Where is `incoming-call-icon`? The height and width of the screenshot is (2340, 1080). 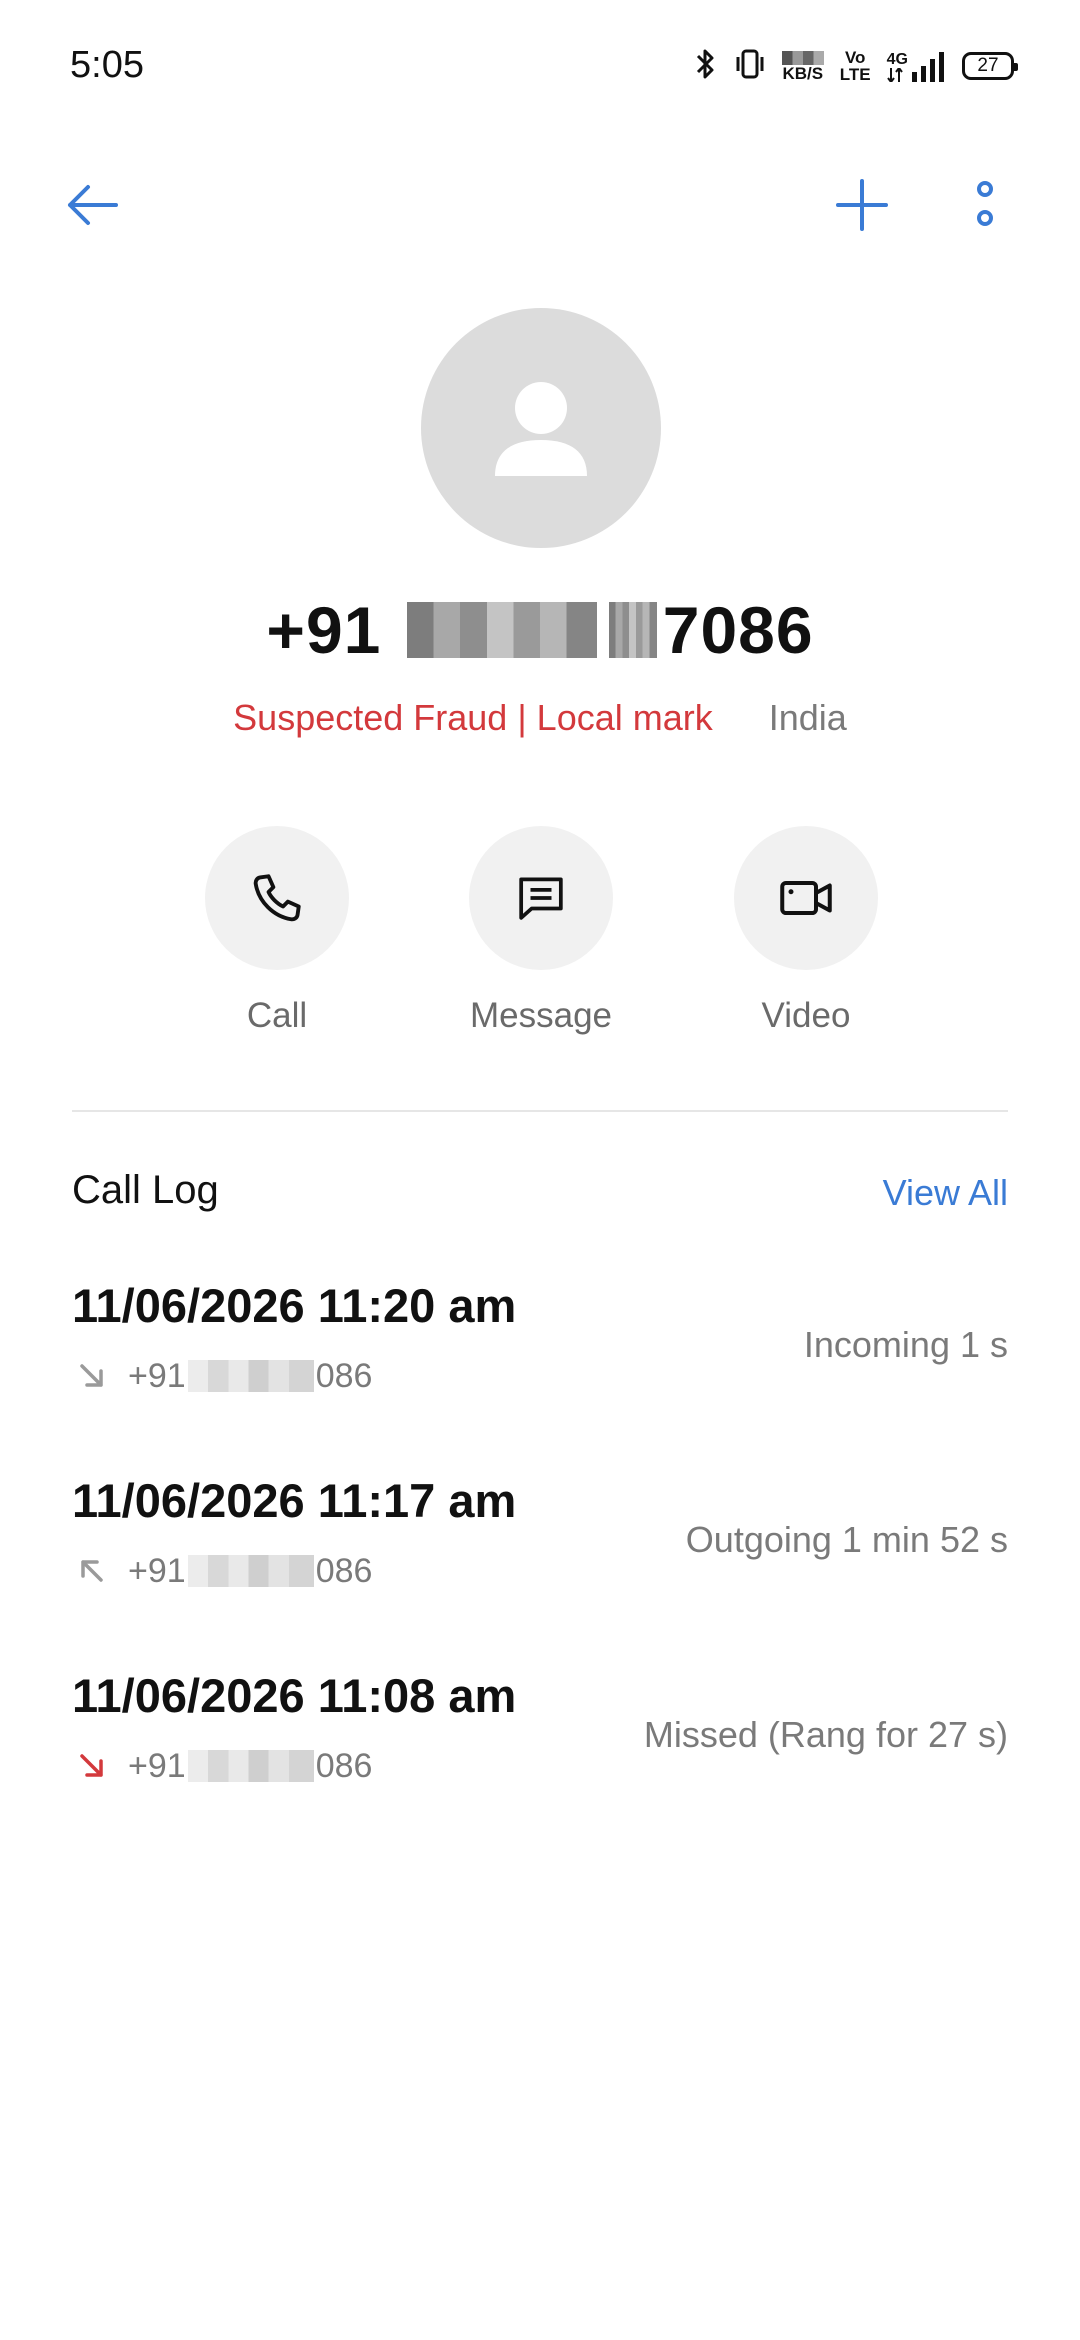
incoming-call-icon is located at coordinates (92, 1376).